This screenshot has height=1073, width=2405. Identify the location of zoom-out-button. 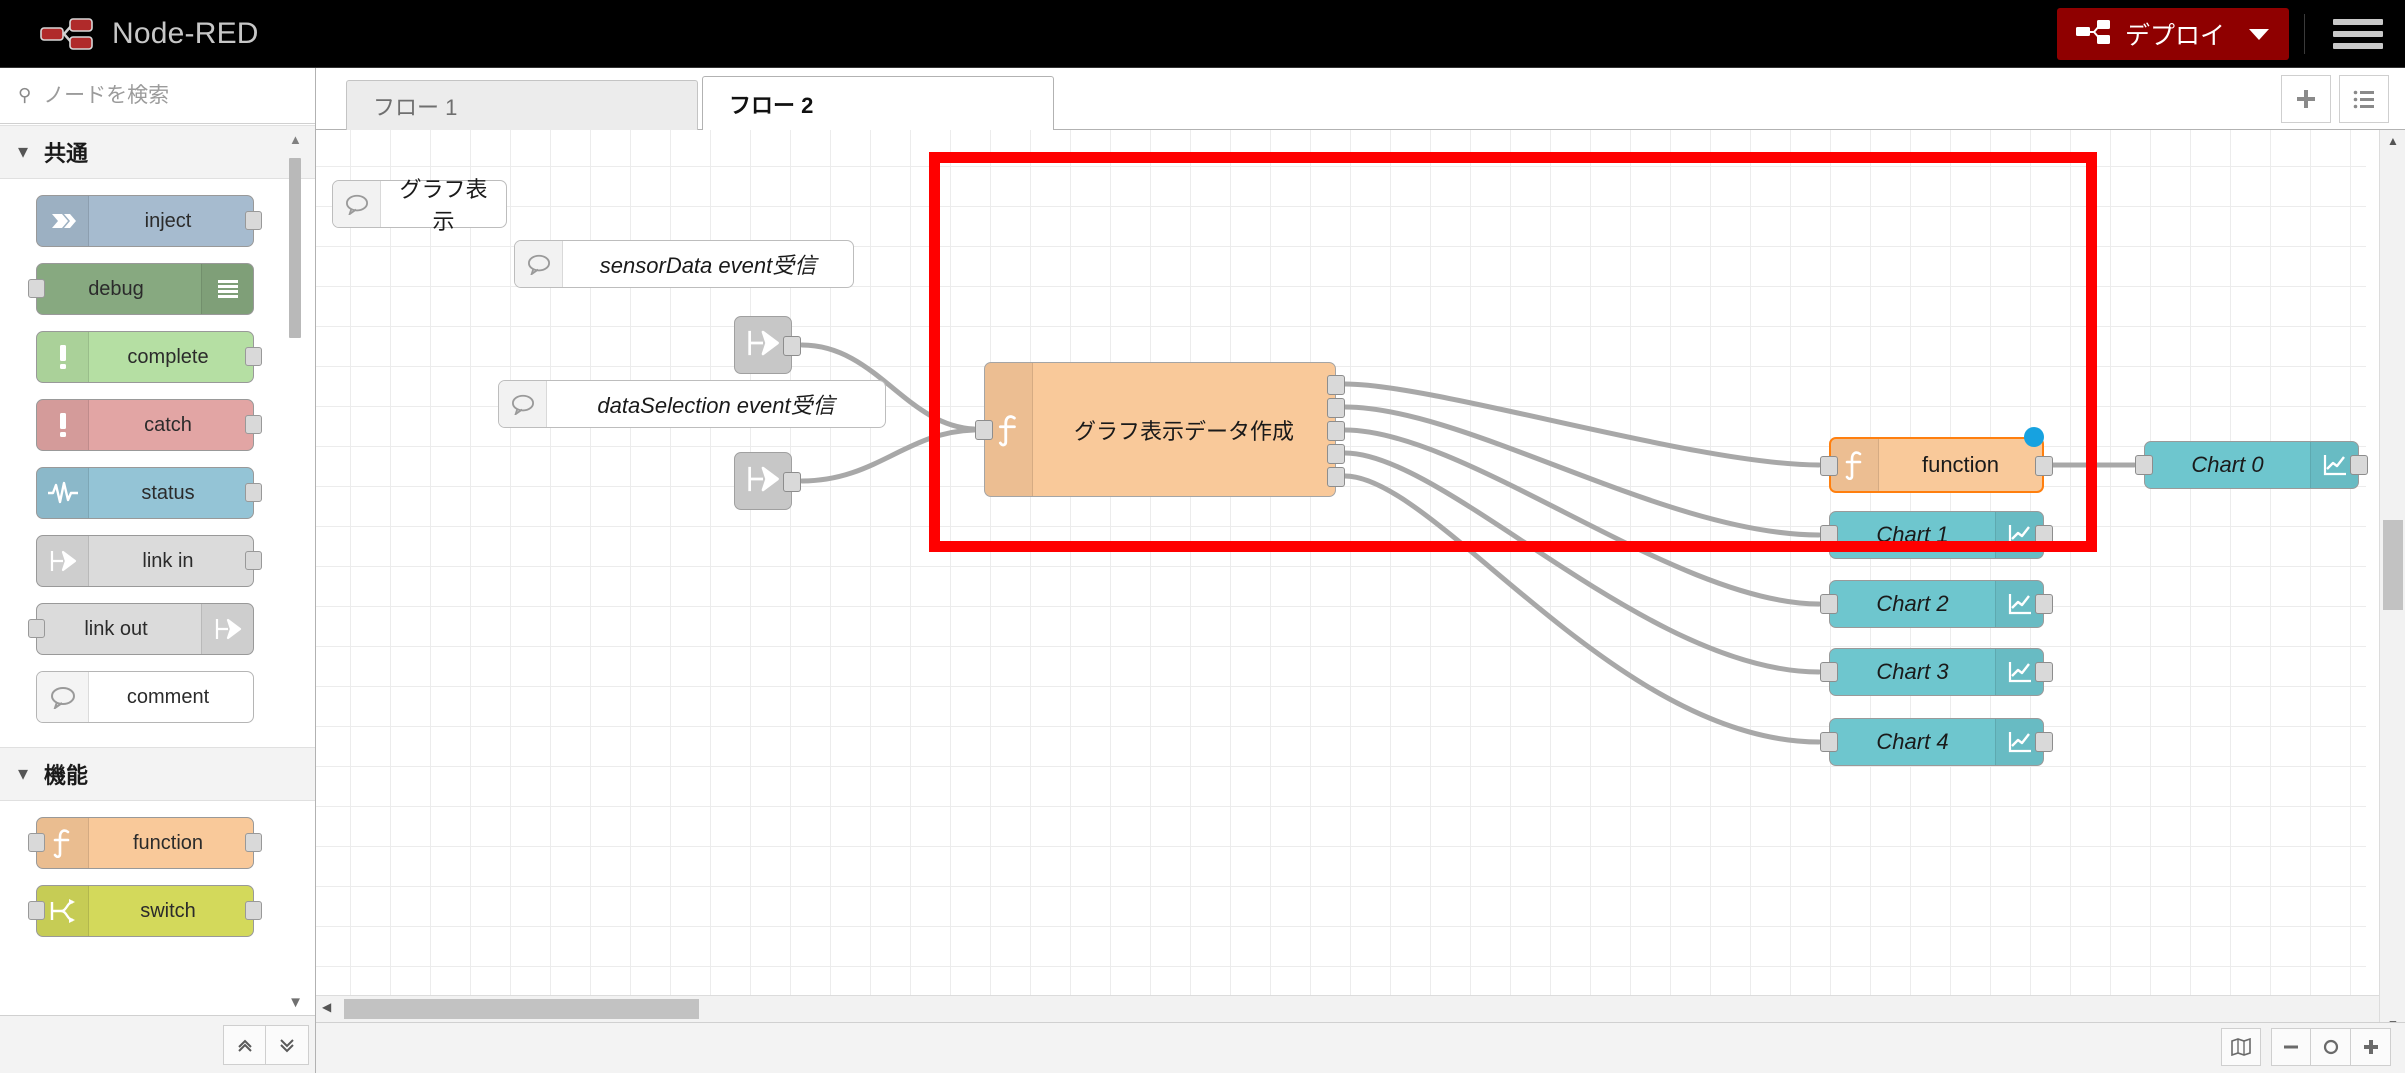
(2291, 1047).